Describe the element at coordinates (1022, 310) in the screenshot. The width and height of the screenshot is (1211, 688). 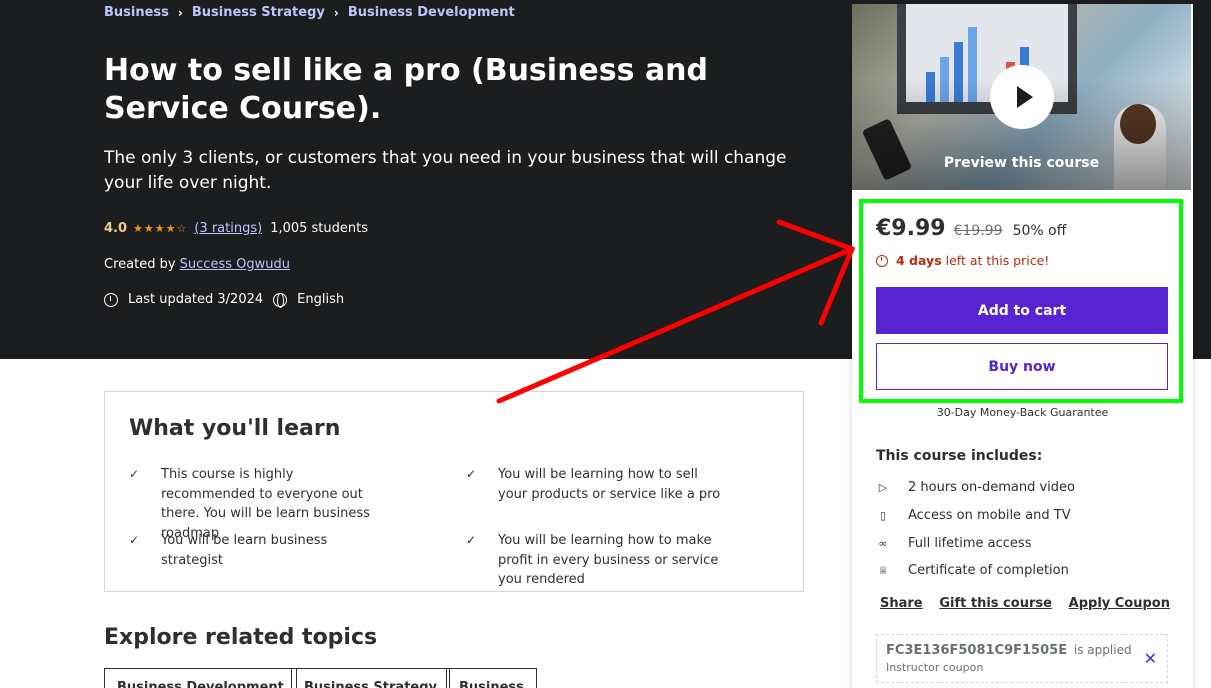
I see `add-to-cart-button: Add to cart` at that location.